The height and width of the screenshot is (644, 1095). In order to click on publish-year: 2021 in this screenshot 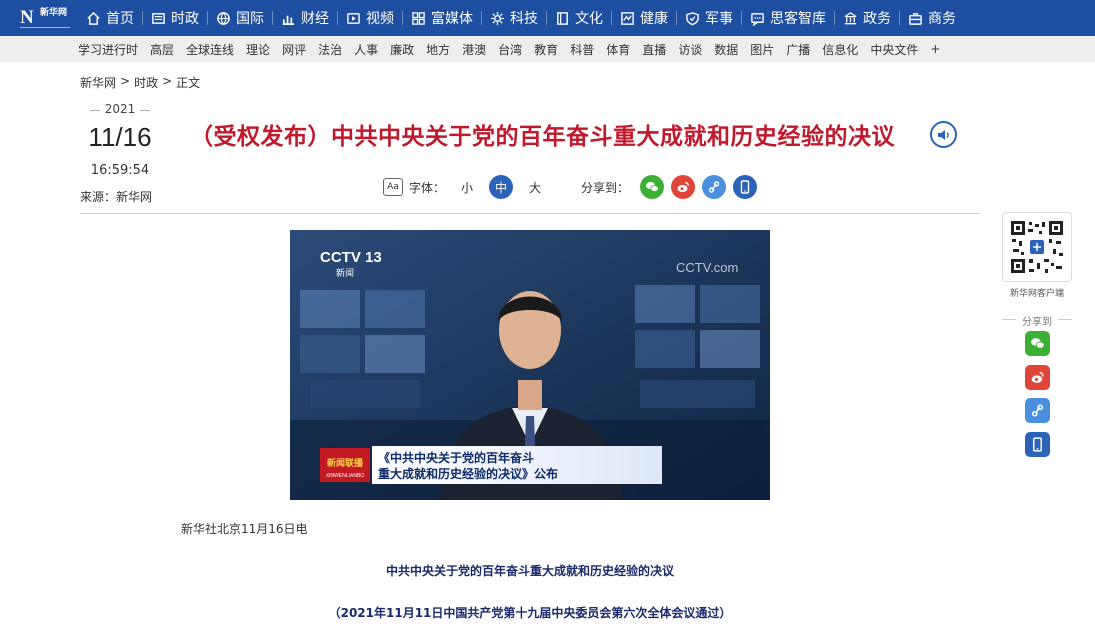, I will do `click(120, 109)`.